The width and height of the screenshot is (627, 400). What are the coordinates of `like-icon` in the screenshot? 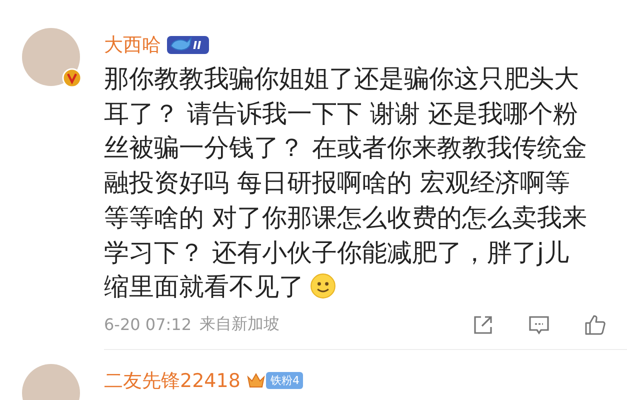 It's located at (595, 324).